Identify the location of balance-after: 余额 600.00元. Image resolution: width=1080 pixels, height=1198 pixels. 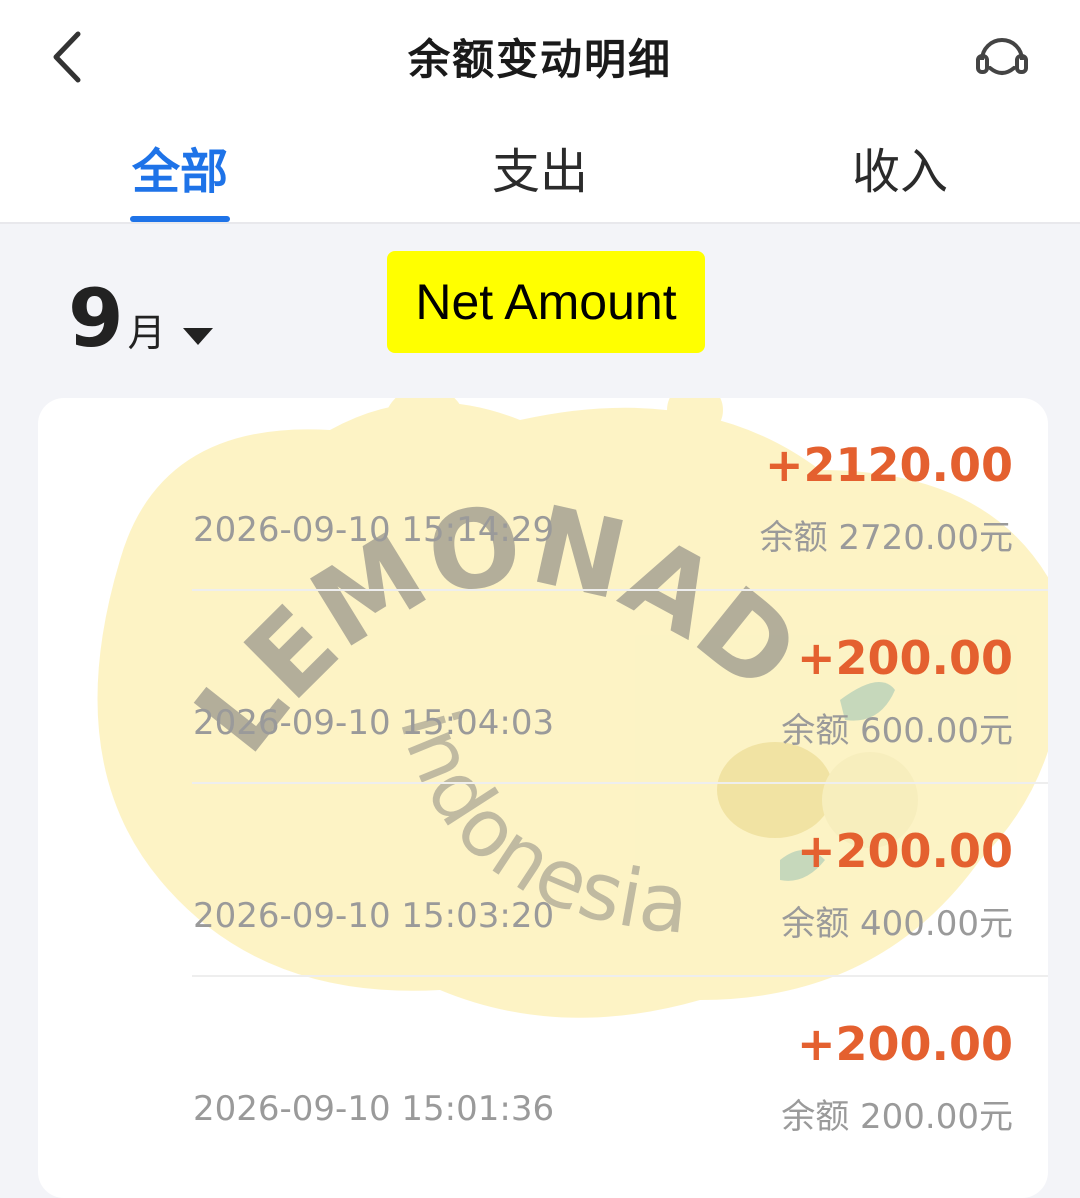
(897, 731).